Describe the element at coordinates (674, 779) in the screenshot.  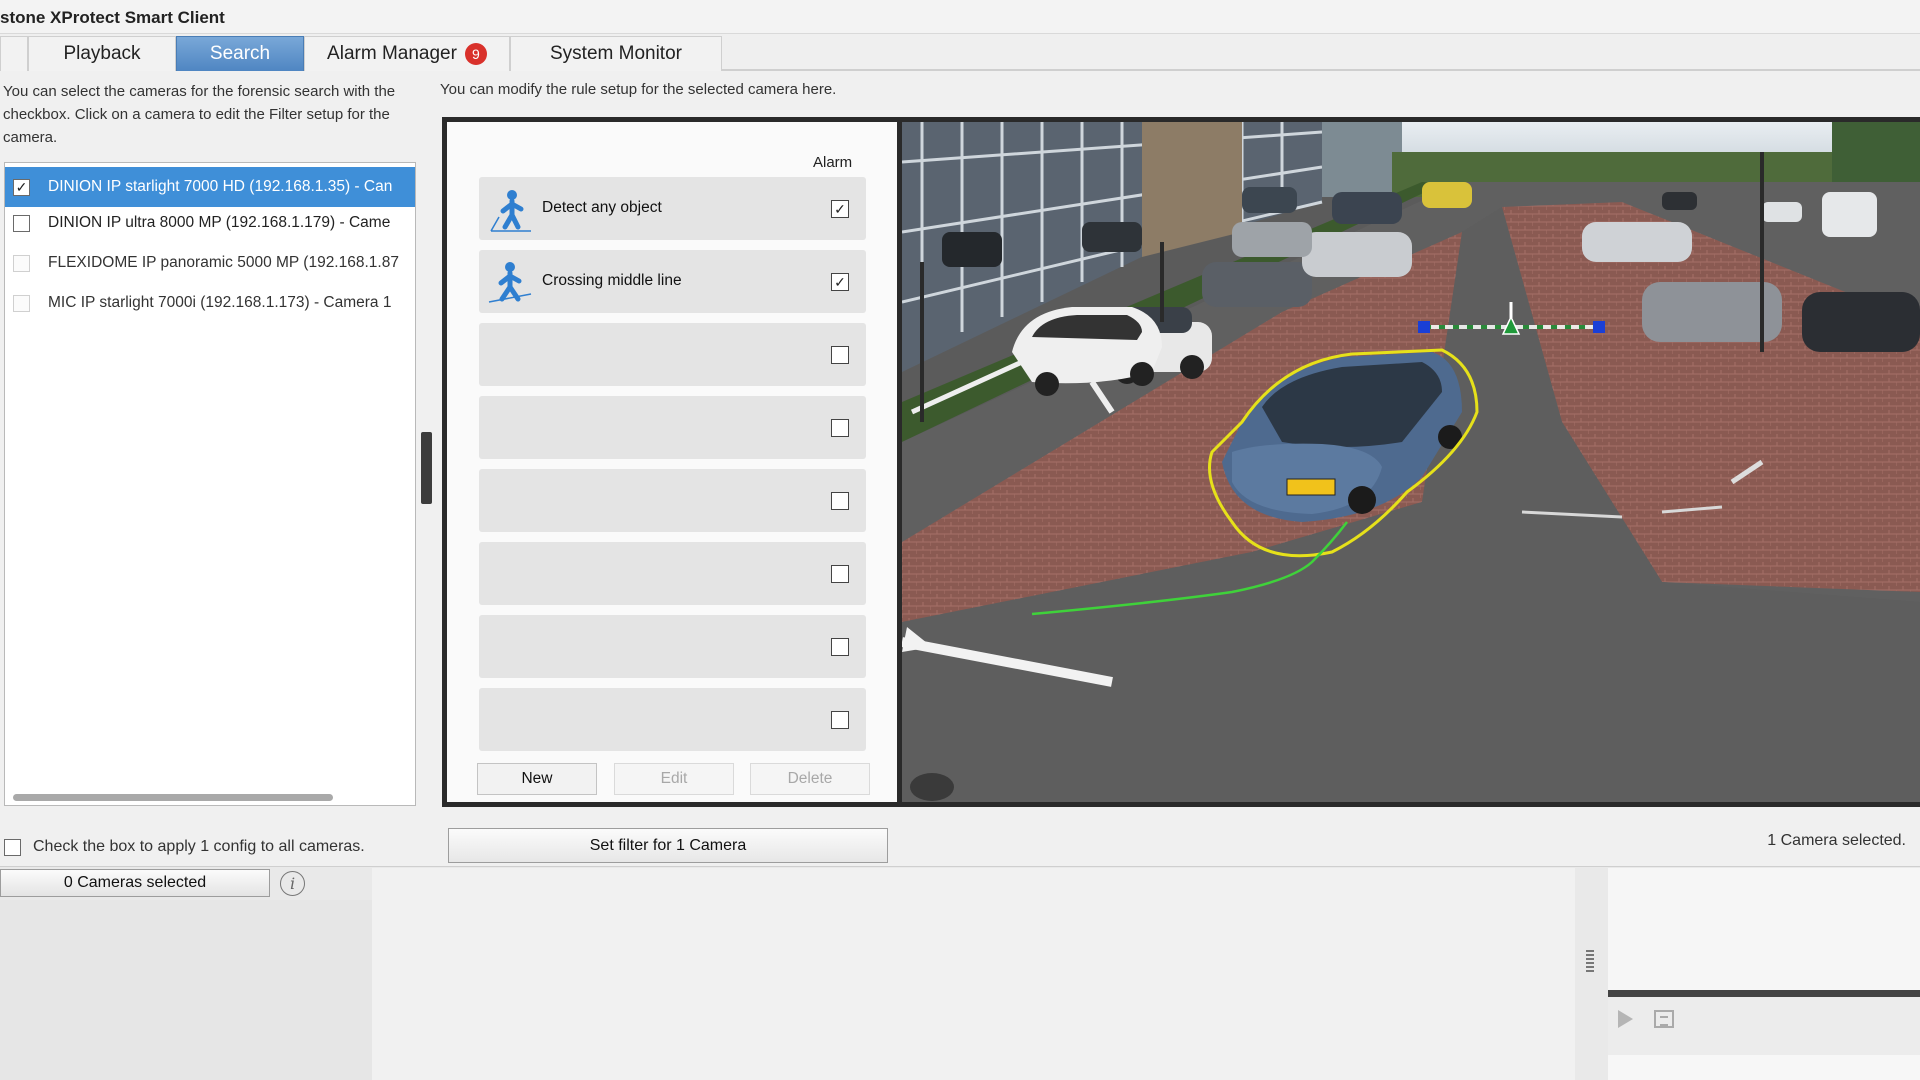
I see `edit-rule-button: Edit` at that location.